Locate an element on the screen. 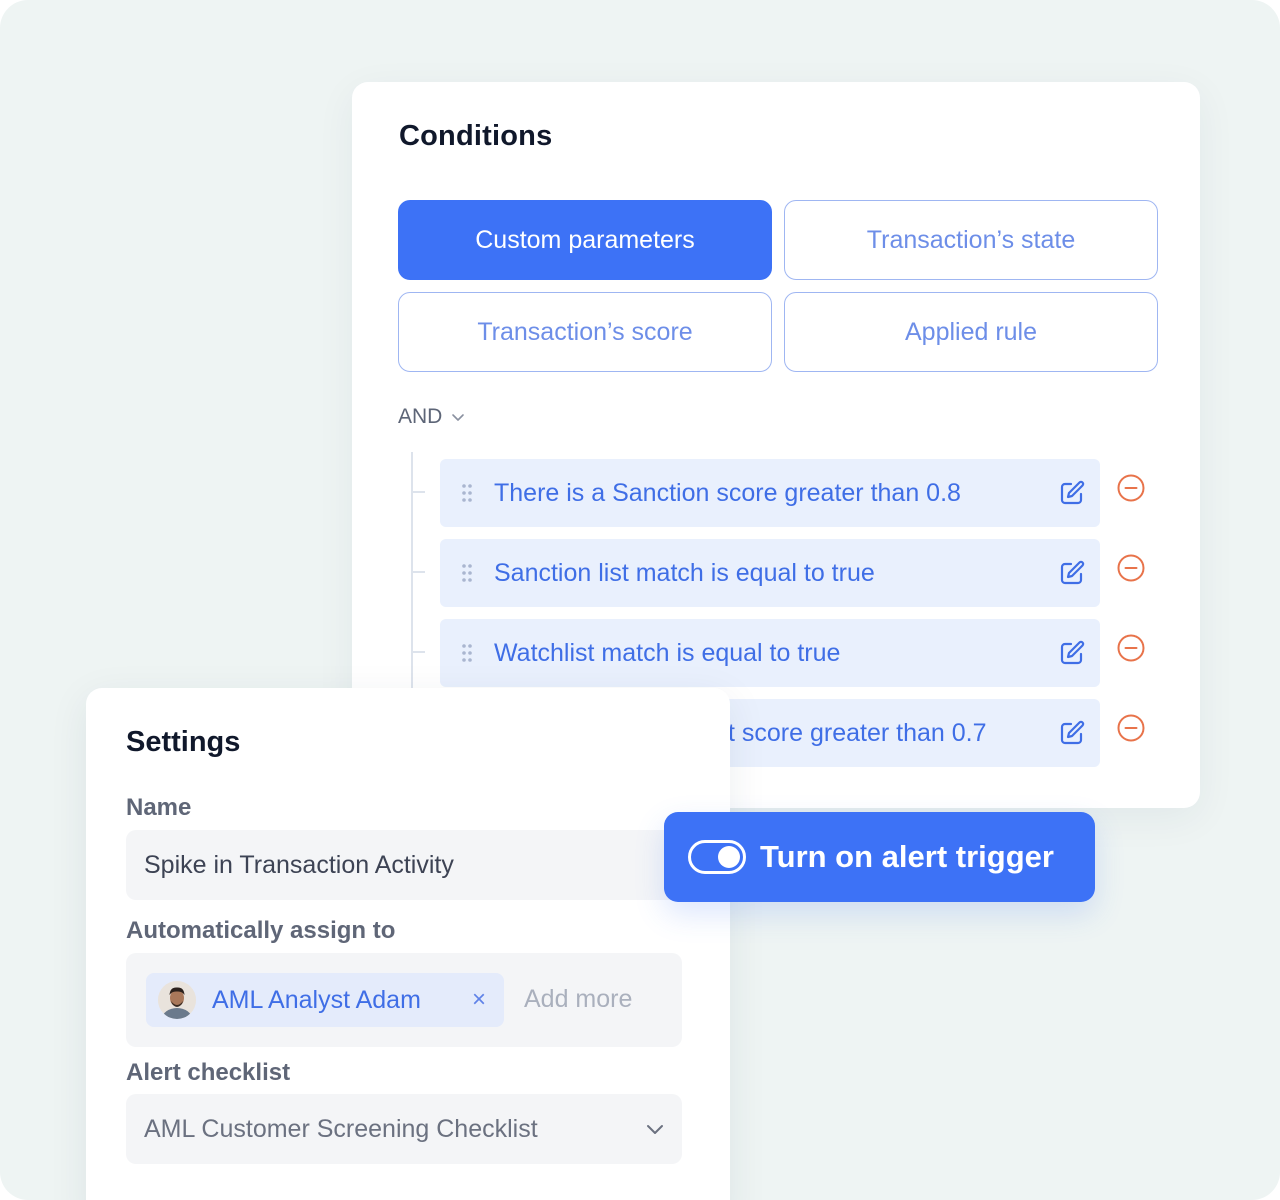  assign-label: Automatically assign to is located at coordinates (261, 930).